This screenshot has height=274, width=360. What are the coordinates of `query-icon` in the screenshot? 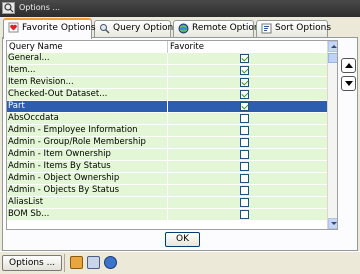 It's located at (76, 262).